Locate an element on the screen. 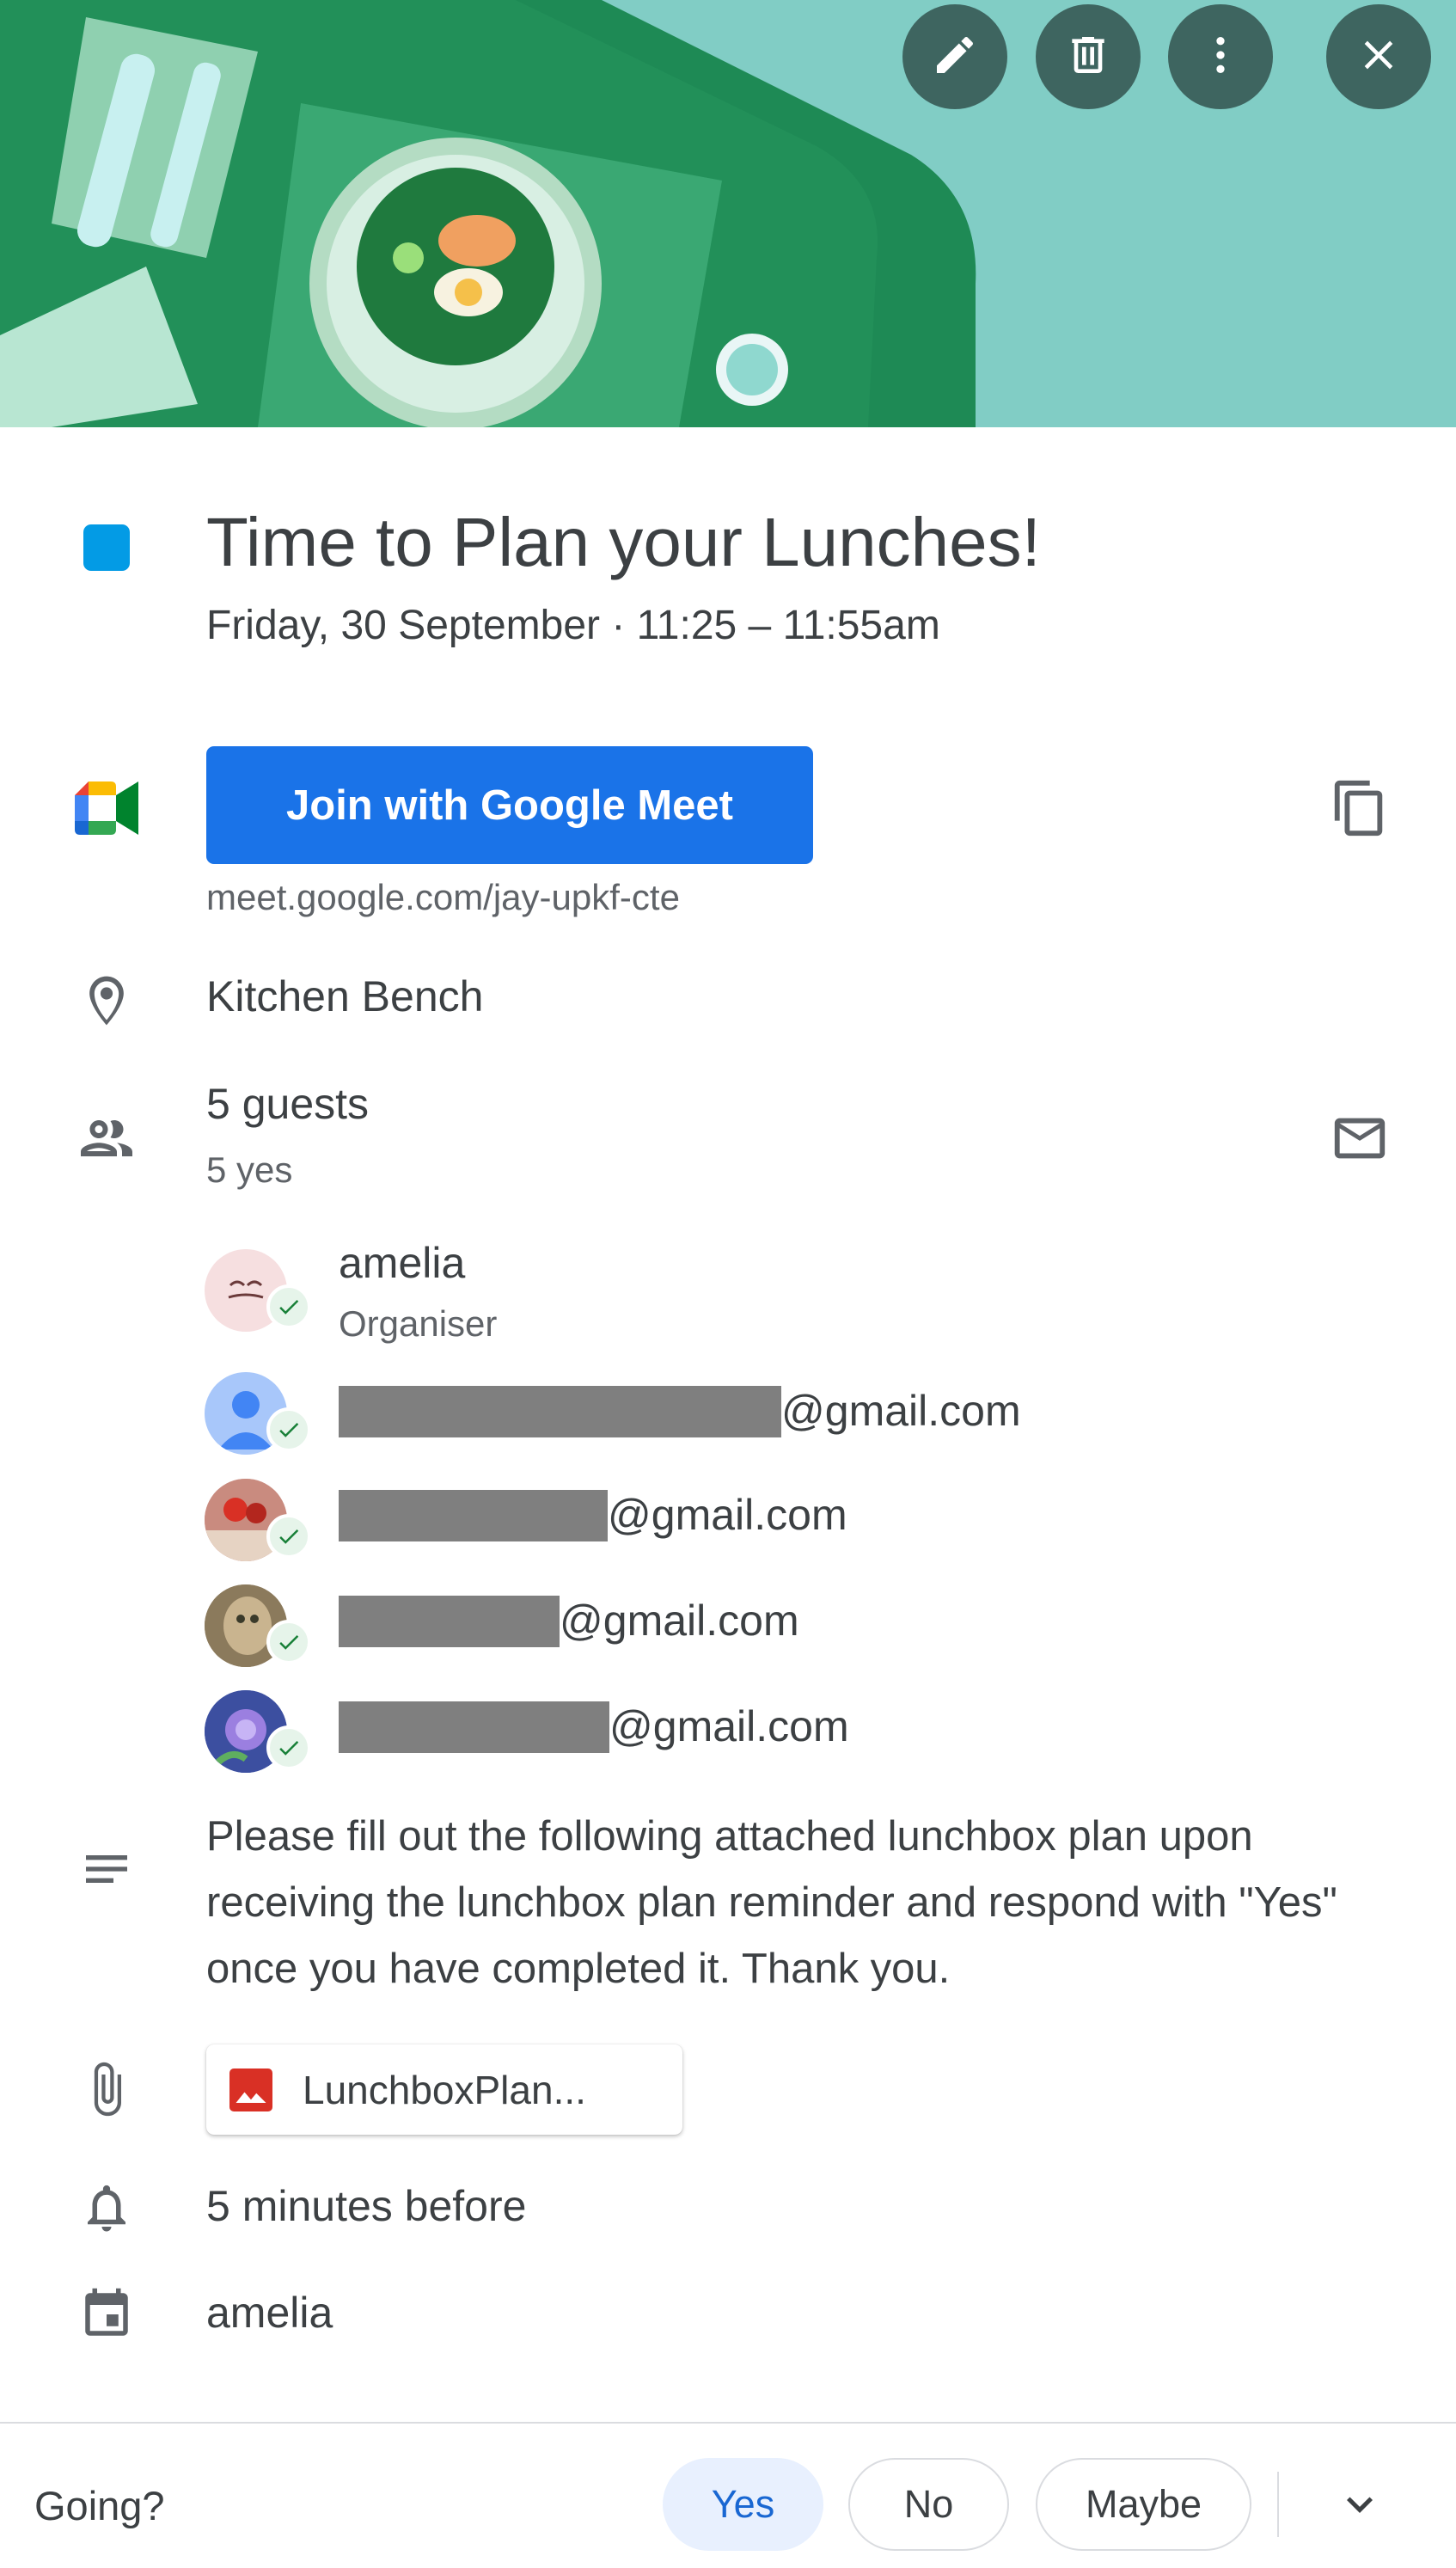 The width and height of the screenshot is (1456, 2568). email-guests-icon is located at coordinates (1360, 1138).